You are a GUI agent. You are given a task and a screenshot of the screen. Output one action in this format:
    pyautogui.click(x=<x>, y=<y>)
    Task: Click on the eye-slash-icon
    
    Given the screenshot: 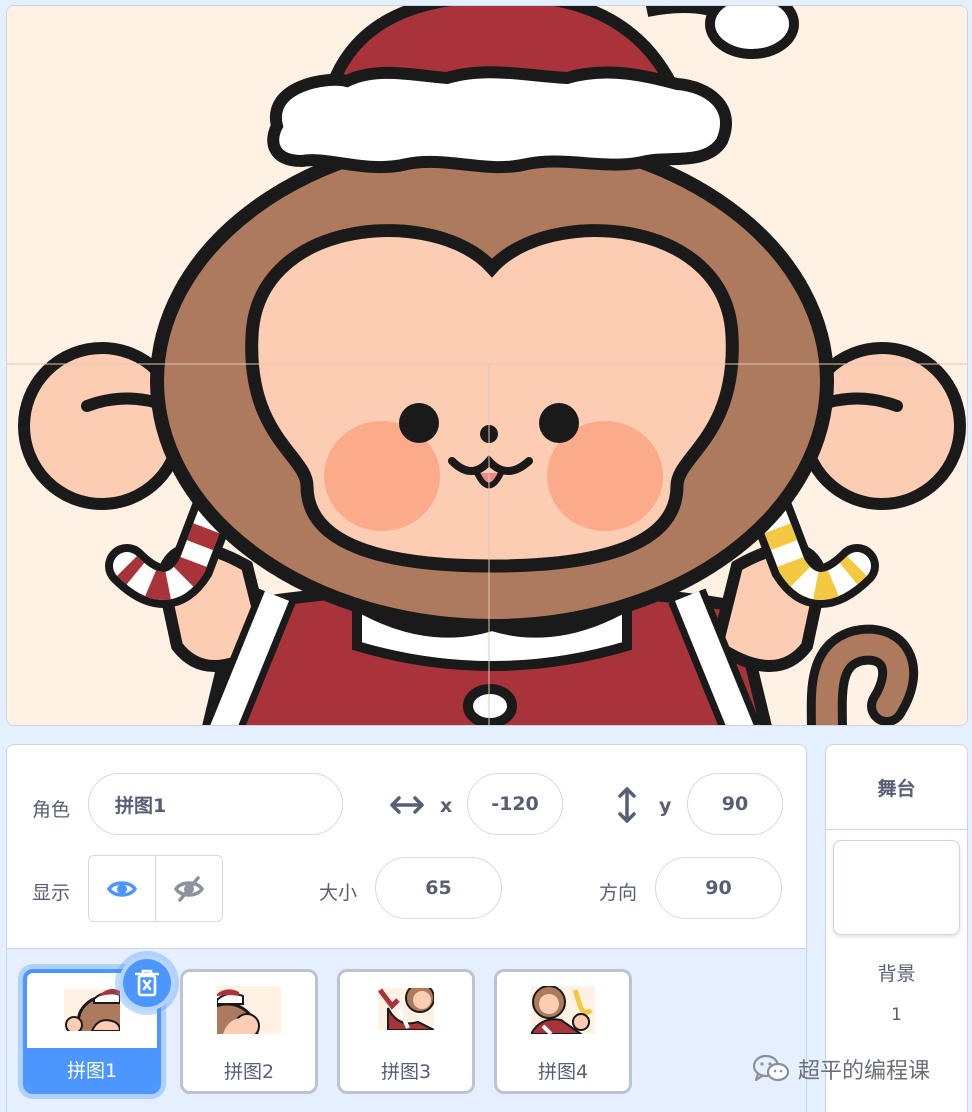 What is the action you would take?
    pyautogui.click(x=189, y=888)
    